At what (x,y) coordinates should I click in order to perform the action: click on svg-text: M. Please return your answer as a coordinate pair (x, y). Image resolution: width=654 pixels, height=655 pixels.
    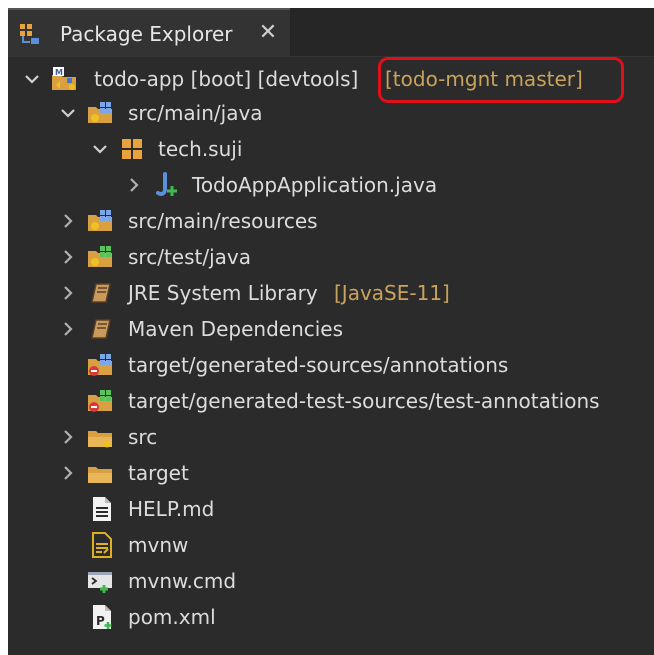
    Looking at the image, I should click on (59, 72).